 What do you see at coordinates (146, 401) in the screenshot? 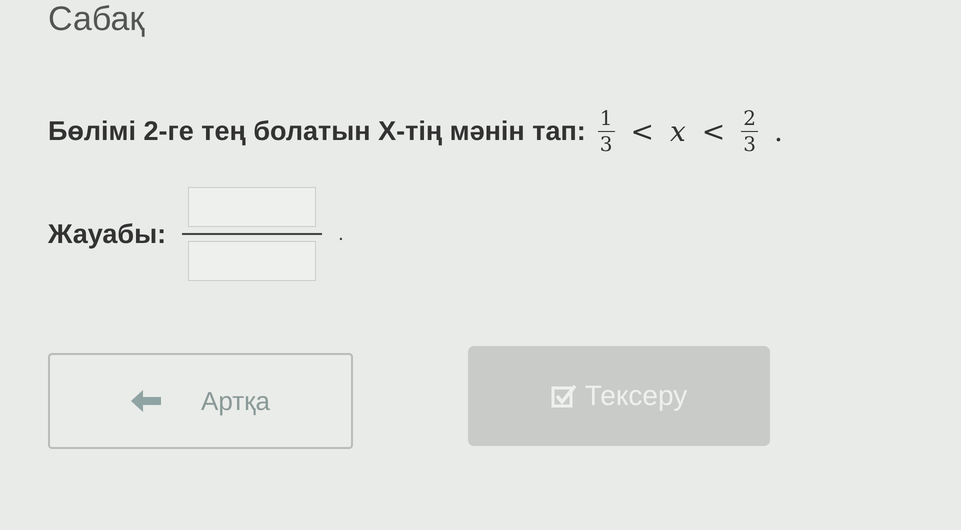
I see `left-arrow-icon` at bounding box center [146, 401].